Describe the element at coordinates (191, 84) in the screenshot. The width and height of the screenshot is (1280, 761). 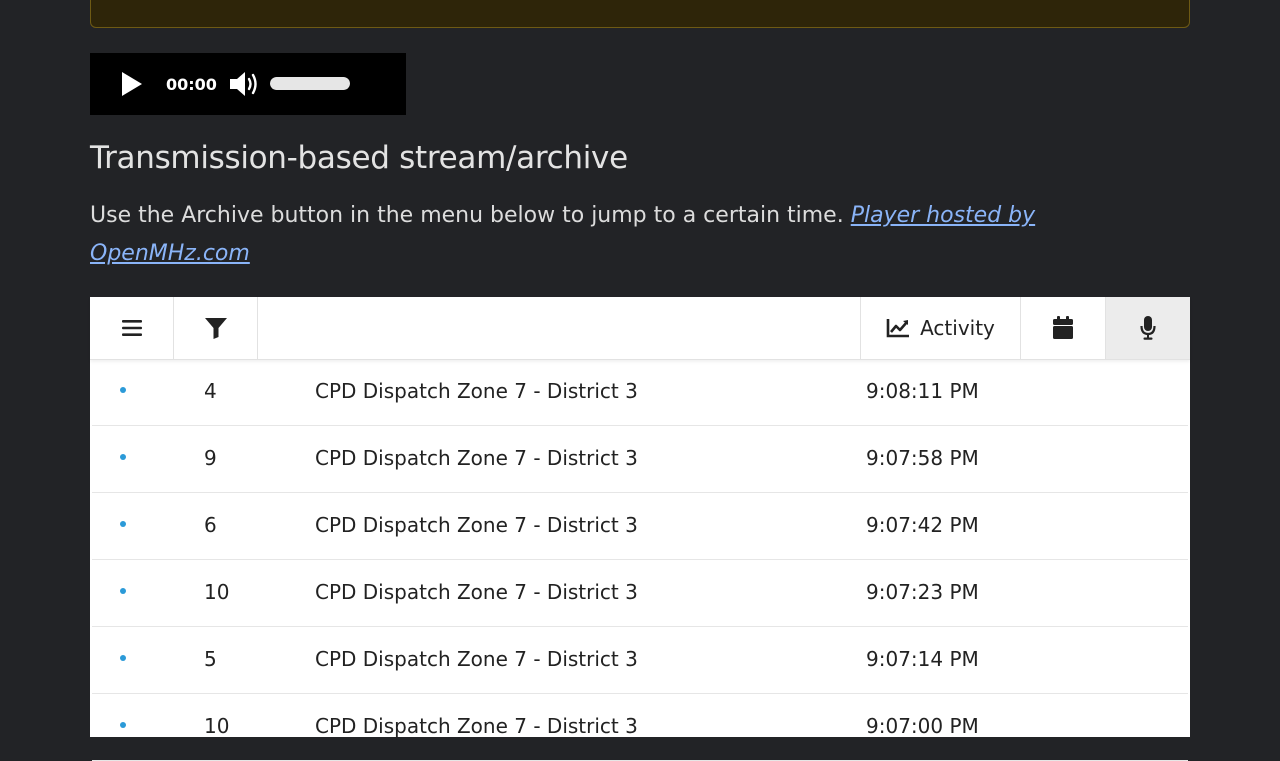
I see `current-time: 00:00` at that location.